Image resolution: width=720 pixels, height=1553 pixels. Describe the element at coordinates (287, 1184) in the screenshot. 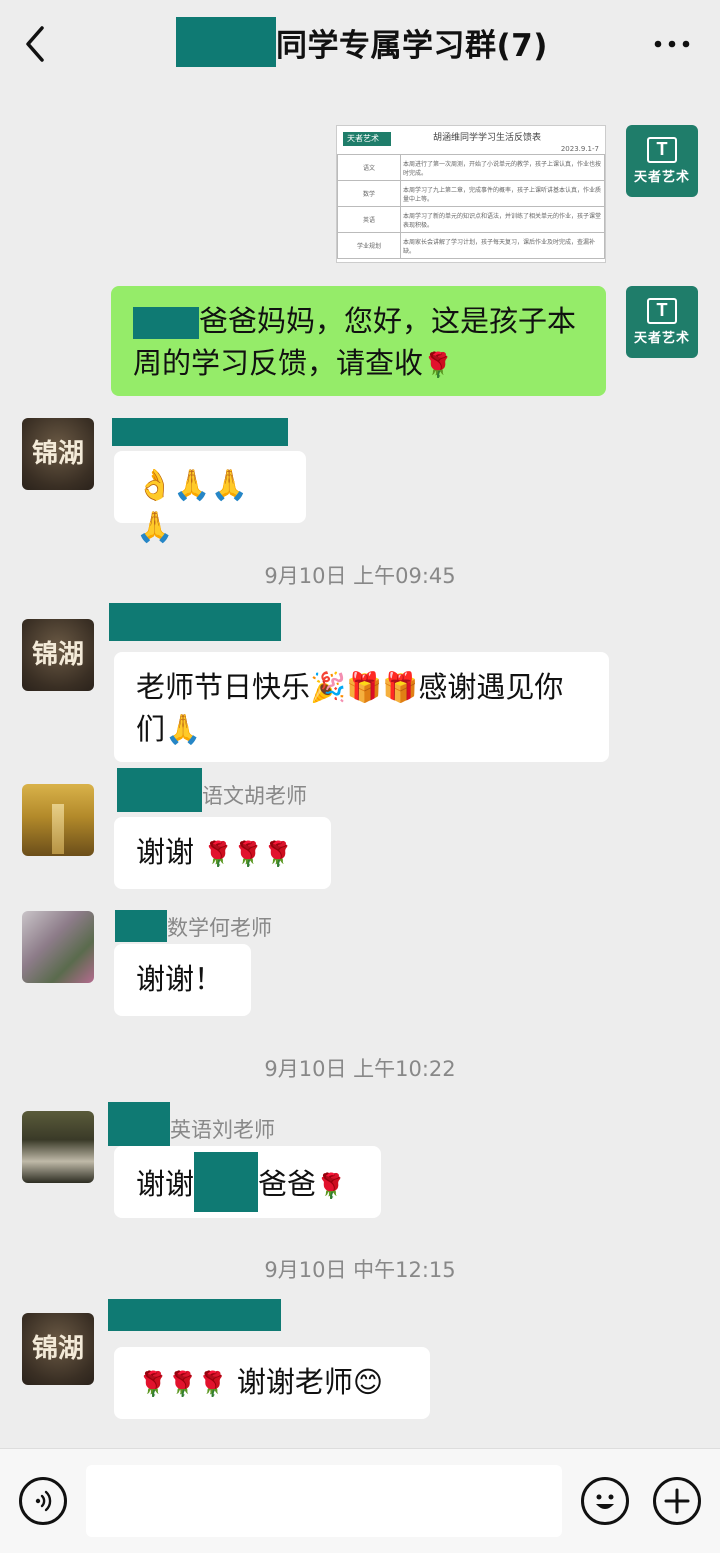

I see `message-text: 爸爸` at that location.